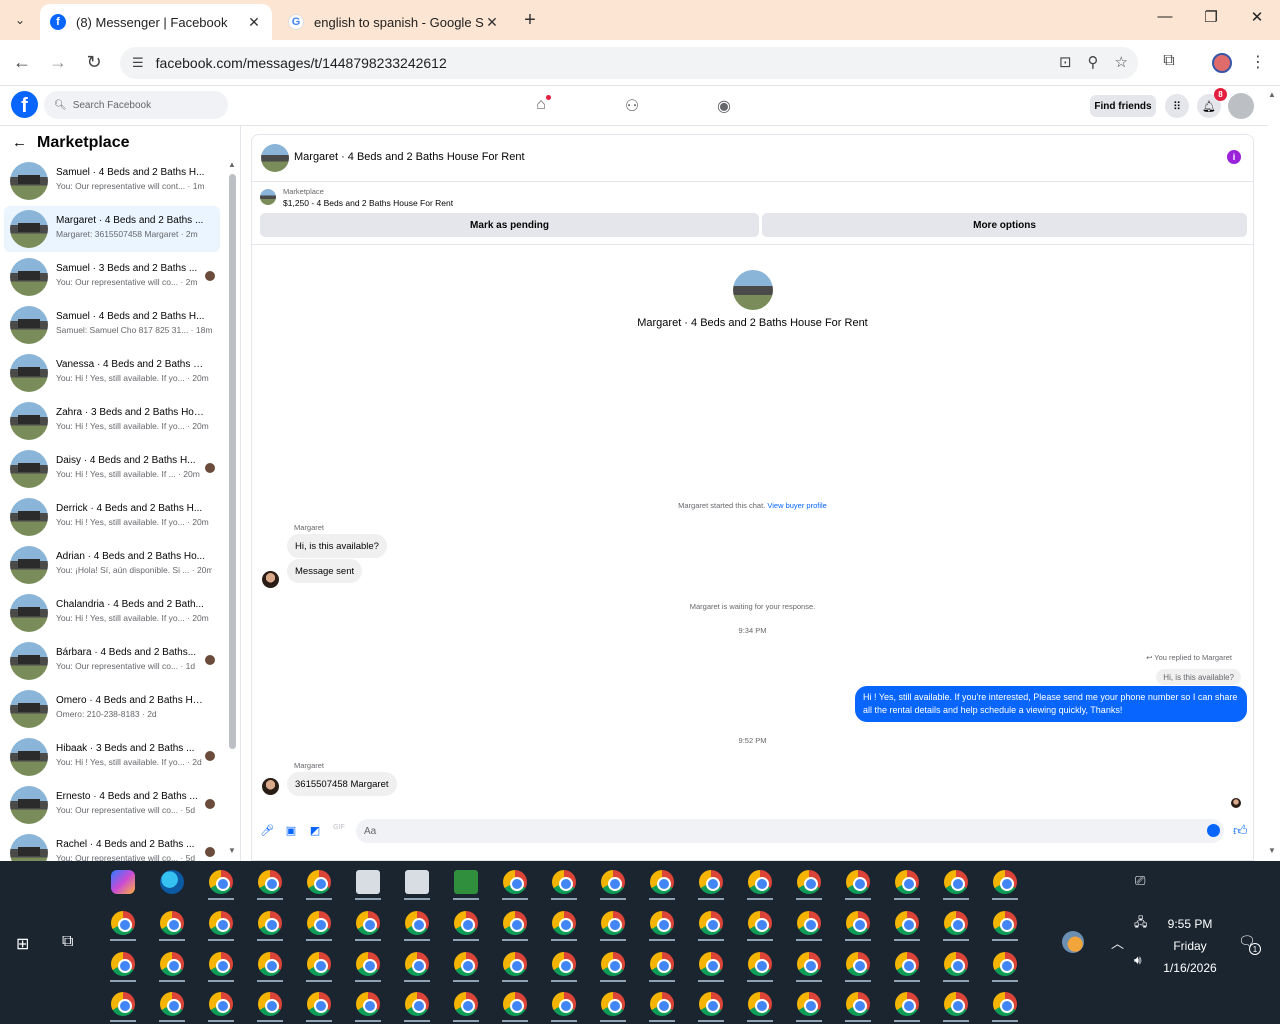 The width and height of the screenshot is (1280, 1024). Describe the element at coordinates (337, 546) in the screenshot. I see `incoming-message: Hi, is this available?` at that location.